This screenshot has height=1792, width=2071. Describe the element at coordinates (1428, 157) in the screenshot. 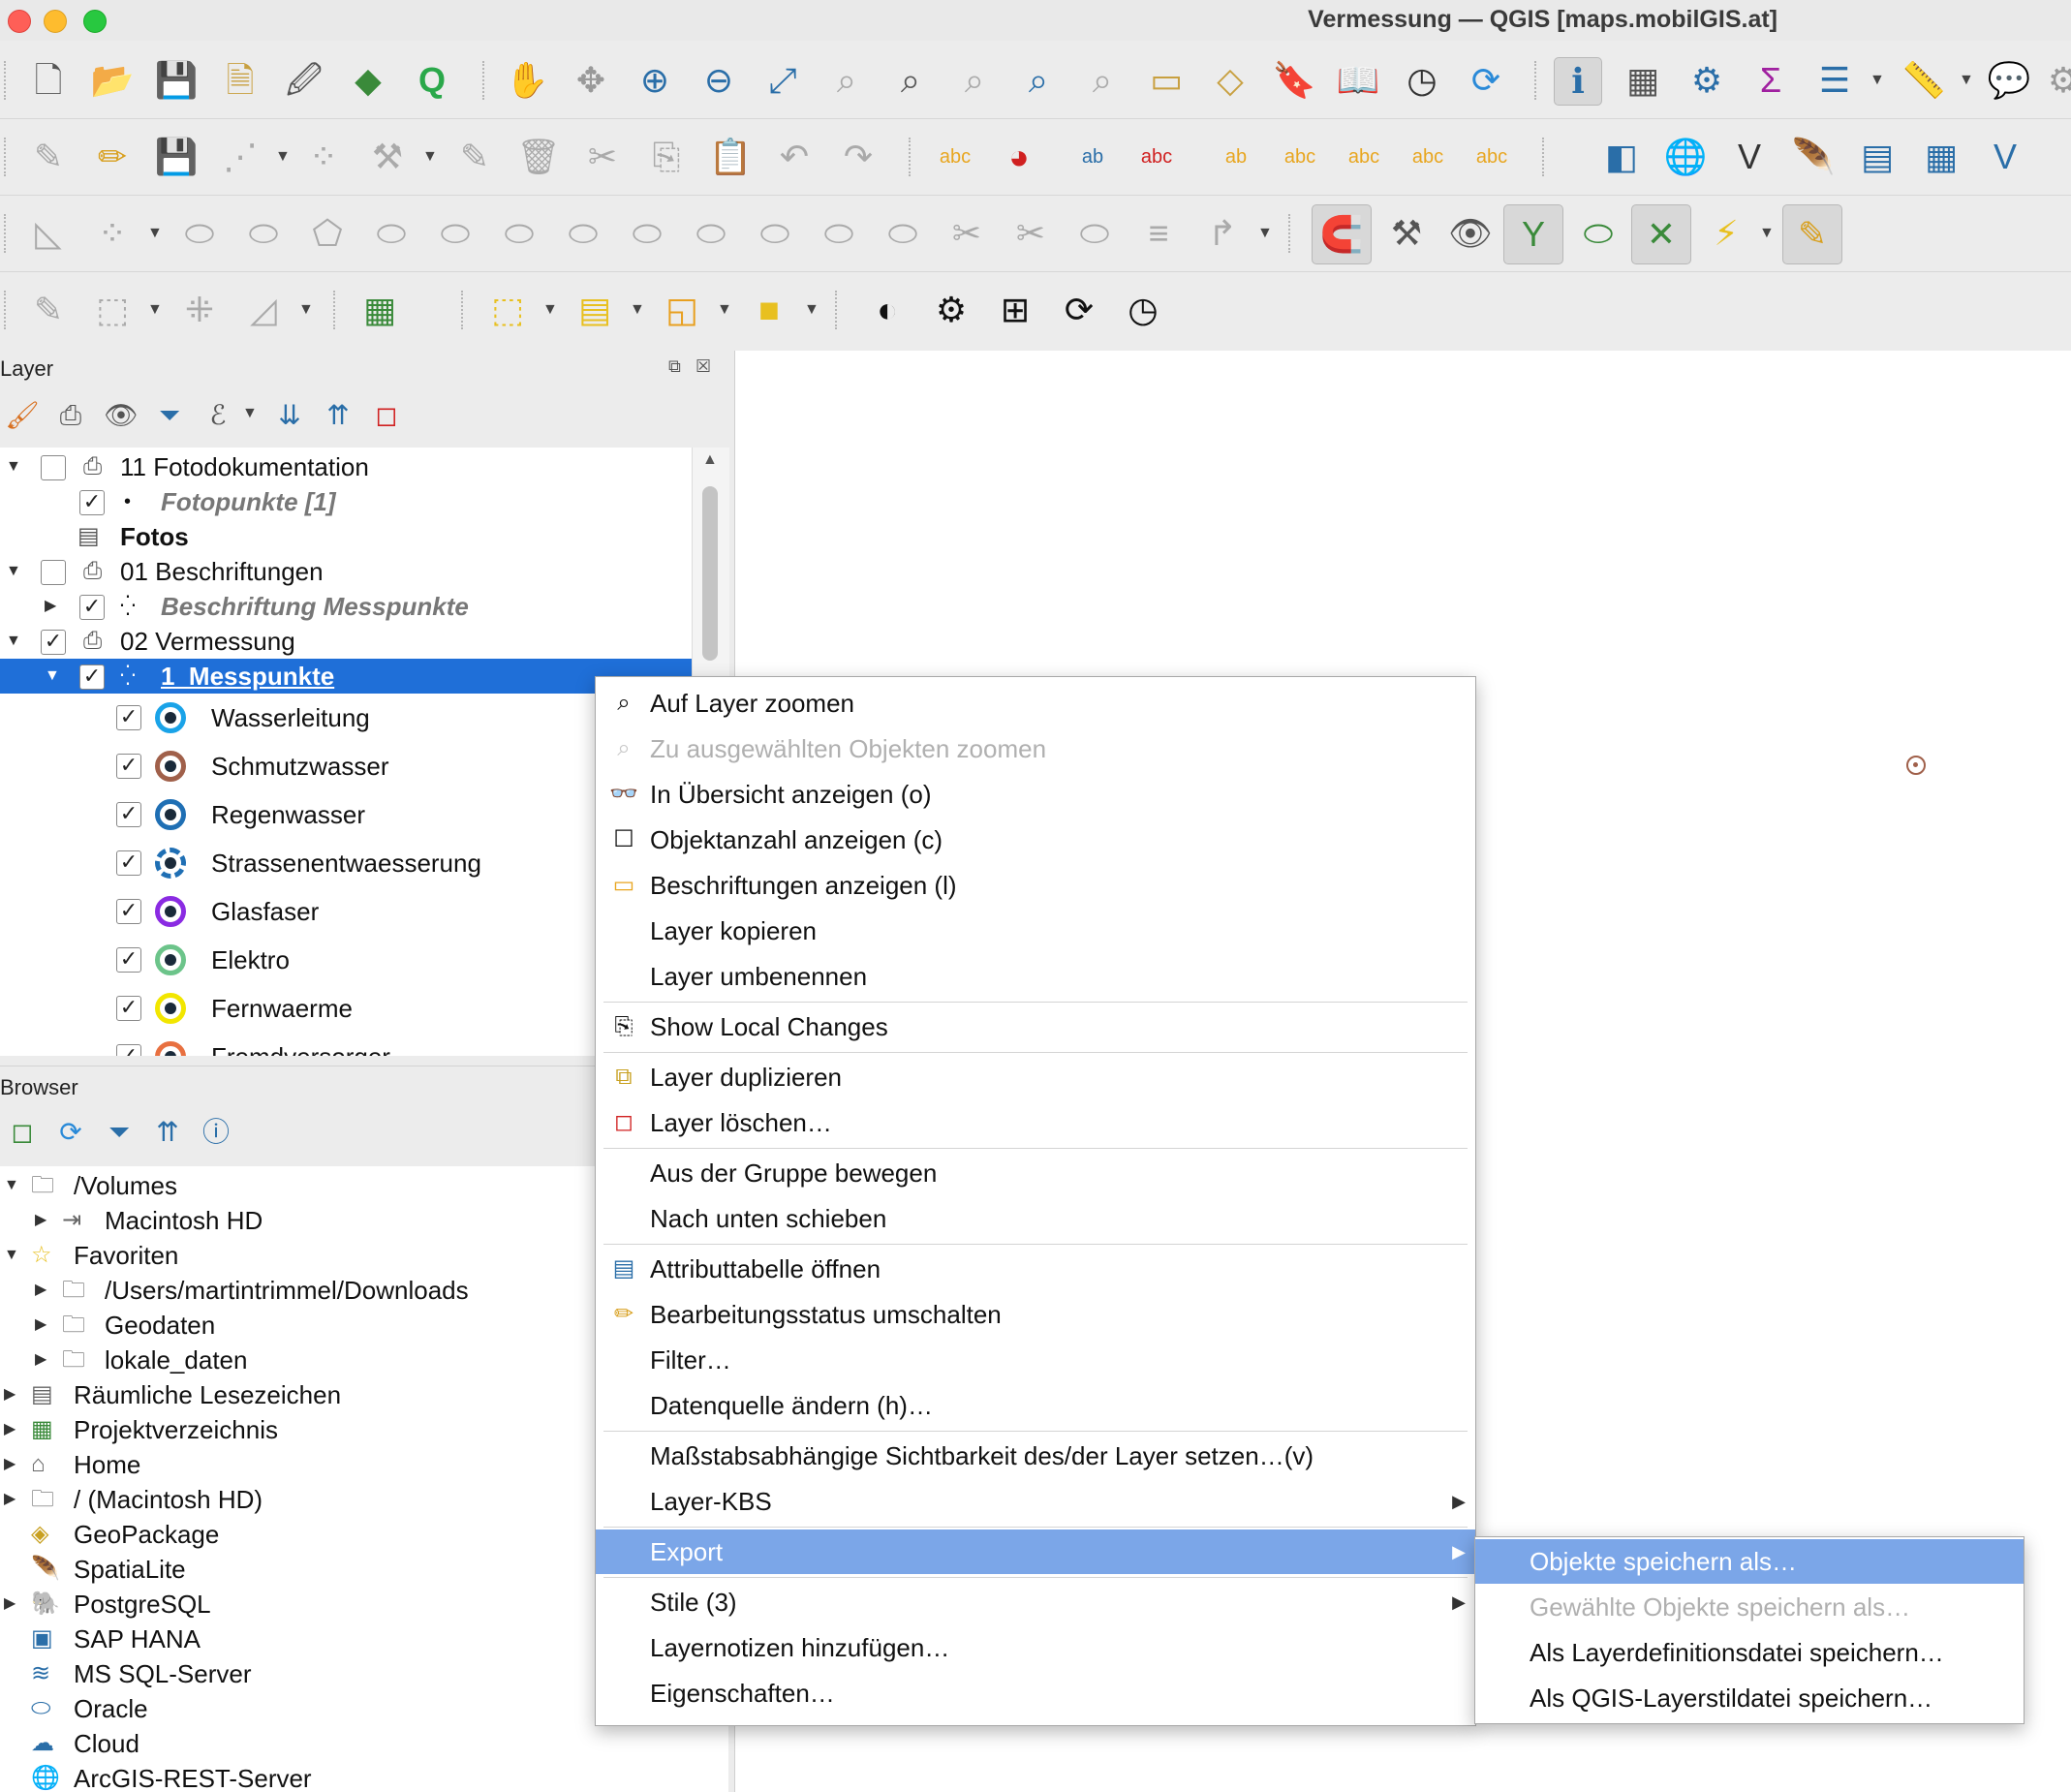

I see `rotate-label-icon: abc` at that location.